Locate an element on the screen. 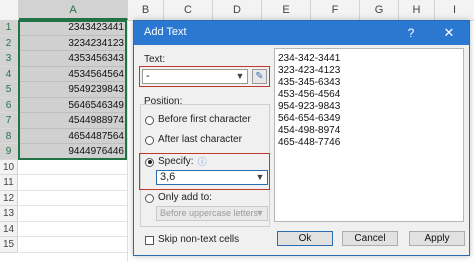 Image resolution: width=474 pixels, height=262 pixels. selection-border is located at coordinates (72, 90).